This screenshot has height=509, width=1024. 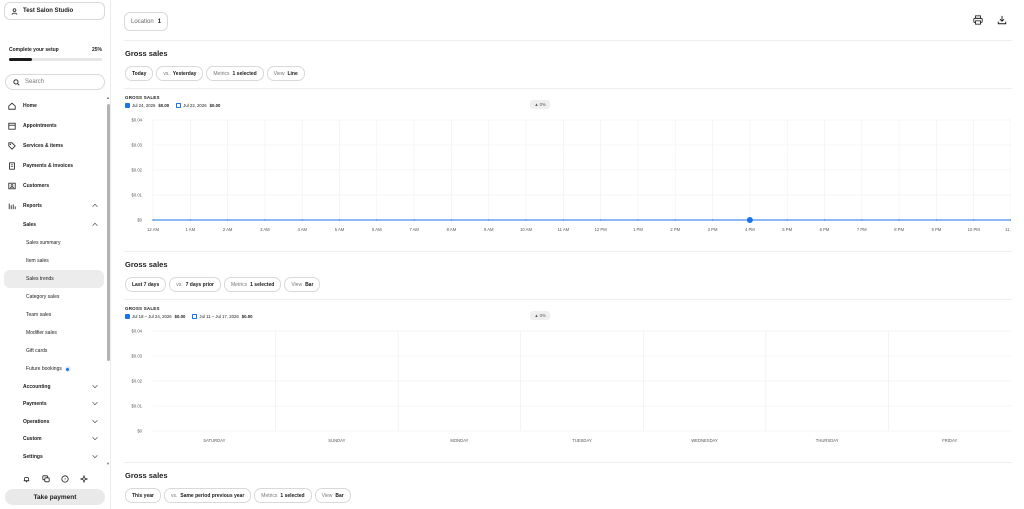 What do you see at coordinates (108, 232) in the screenshot?
I see `scrollbar-thumb` at bounding box center [108, 232].